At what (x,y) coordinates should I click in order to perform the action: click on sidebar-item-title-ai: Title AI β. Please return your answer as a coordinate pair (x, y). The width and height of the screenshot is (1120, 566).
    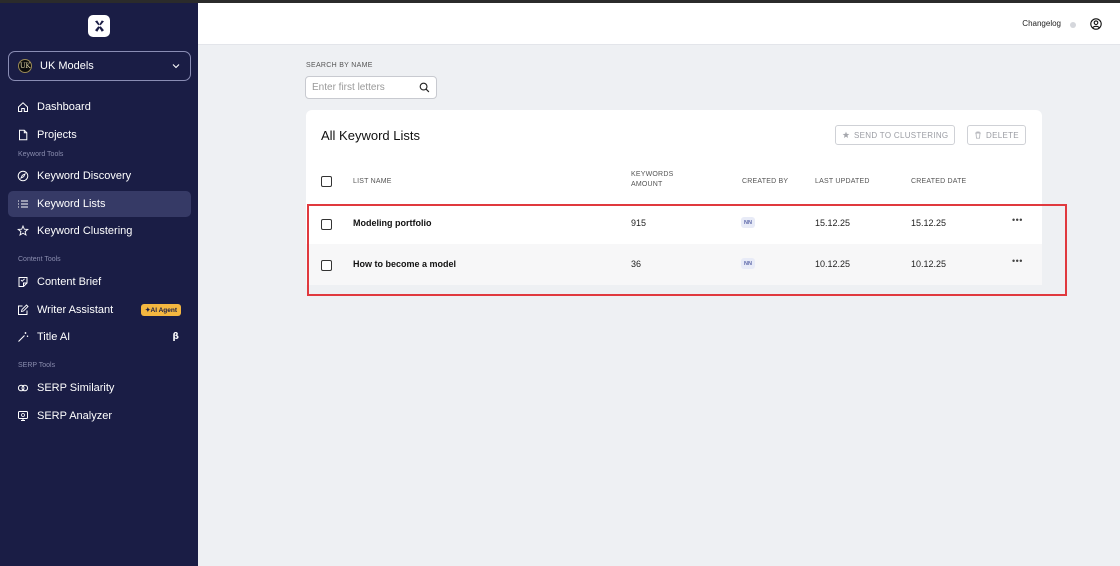
    Looking at the image, I should click on (99, 337).